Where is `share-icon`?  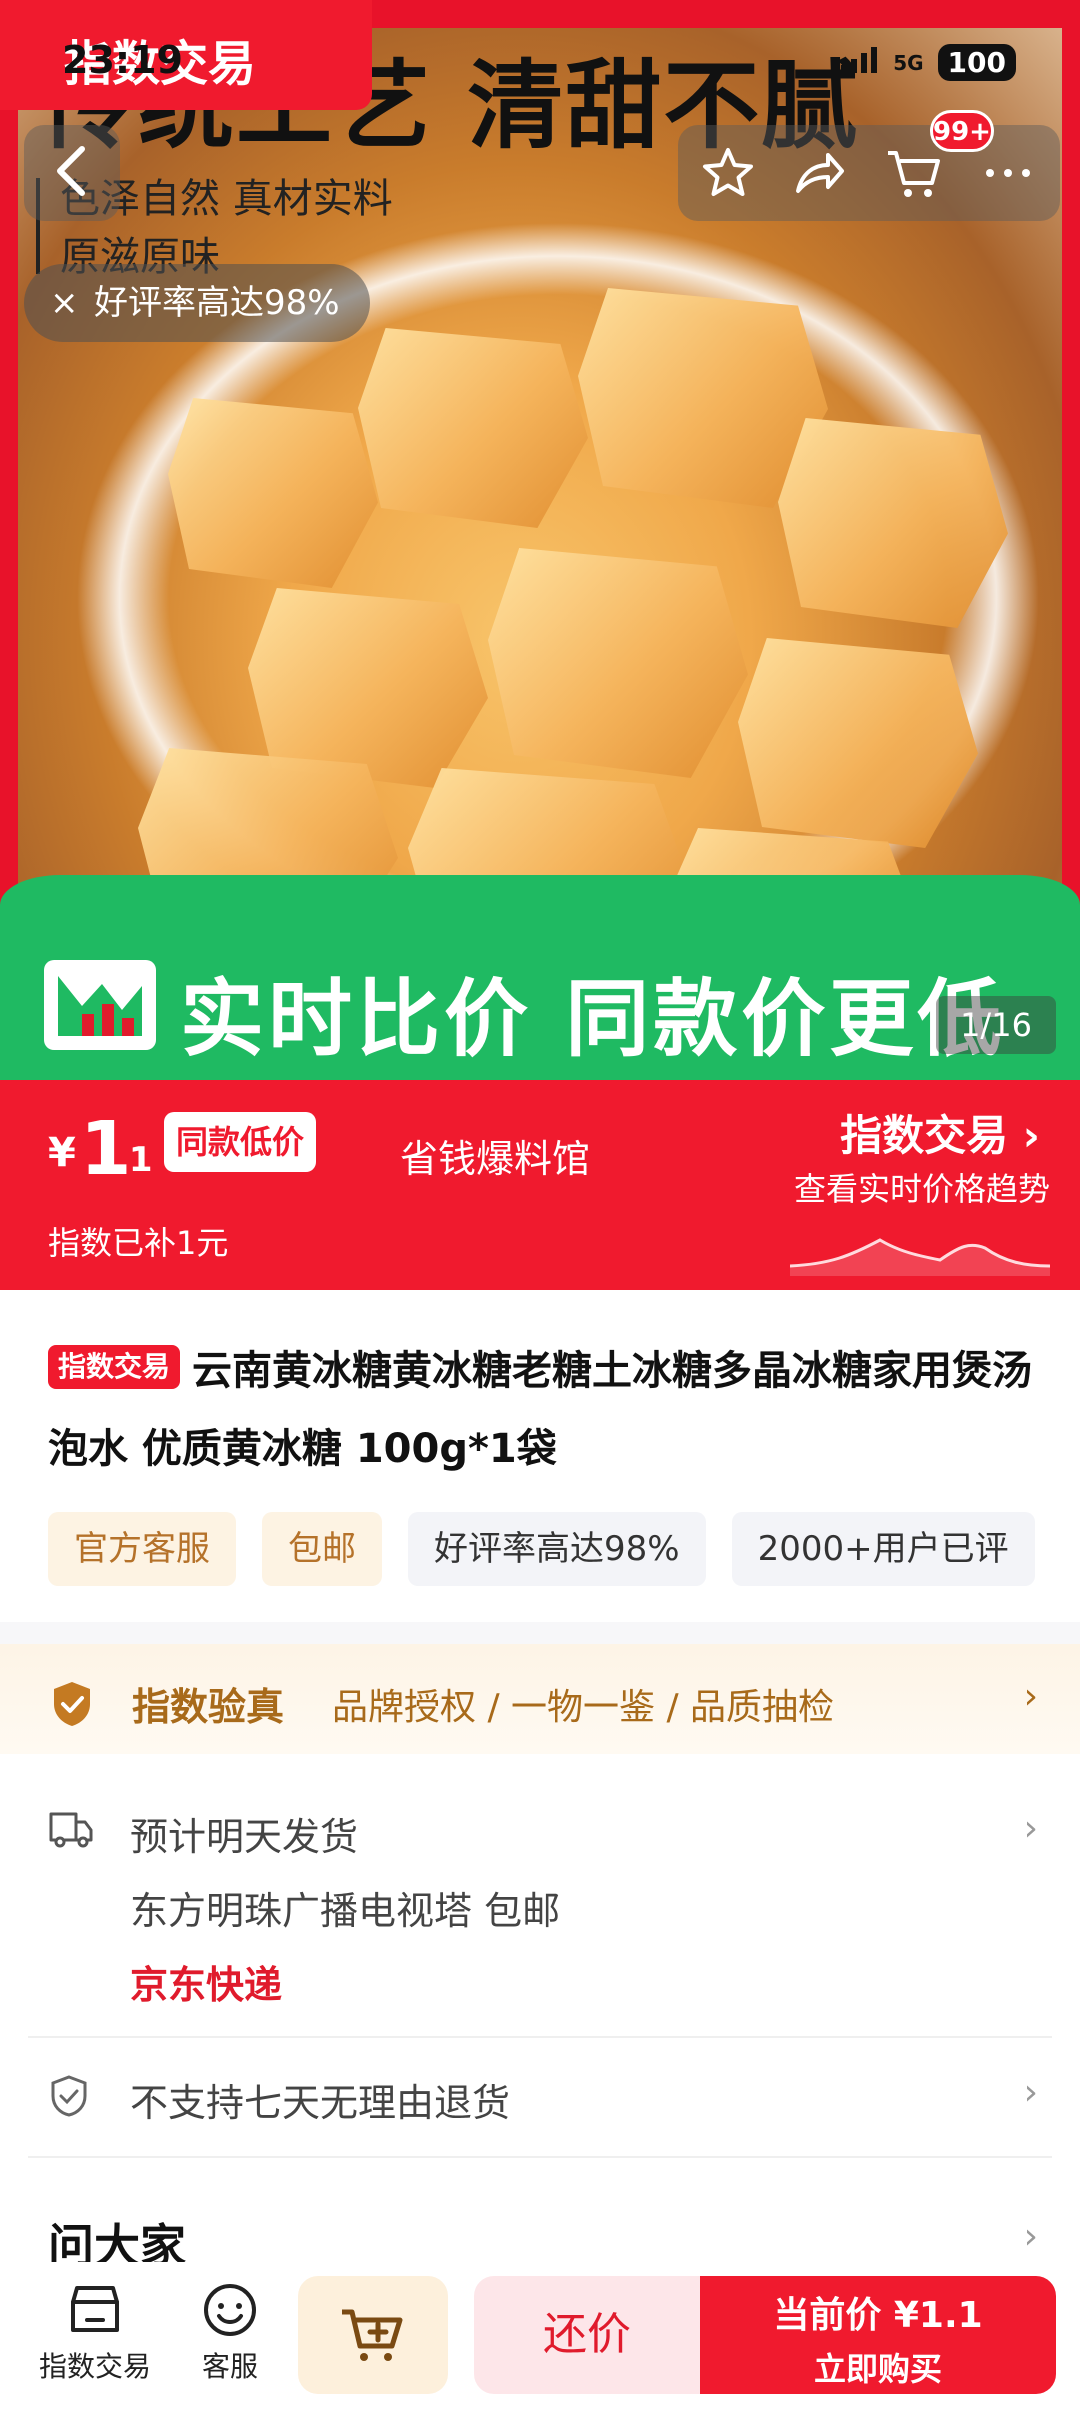
share-icon is located at coordinates (820, 173).